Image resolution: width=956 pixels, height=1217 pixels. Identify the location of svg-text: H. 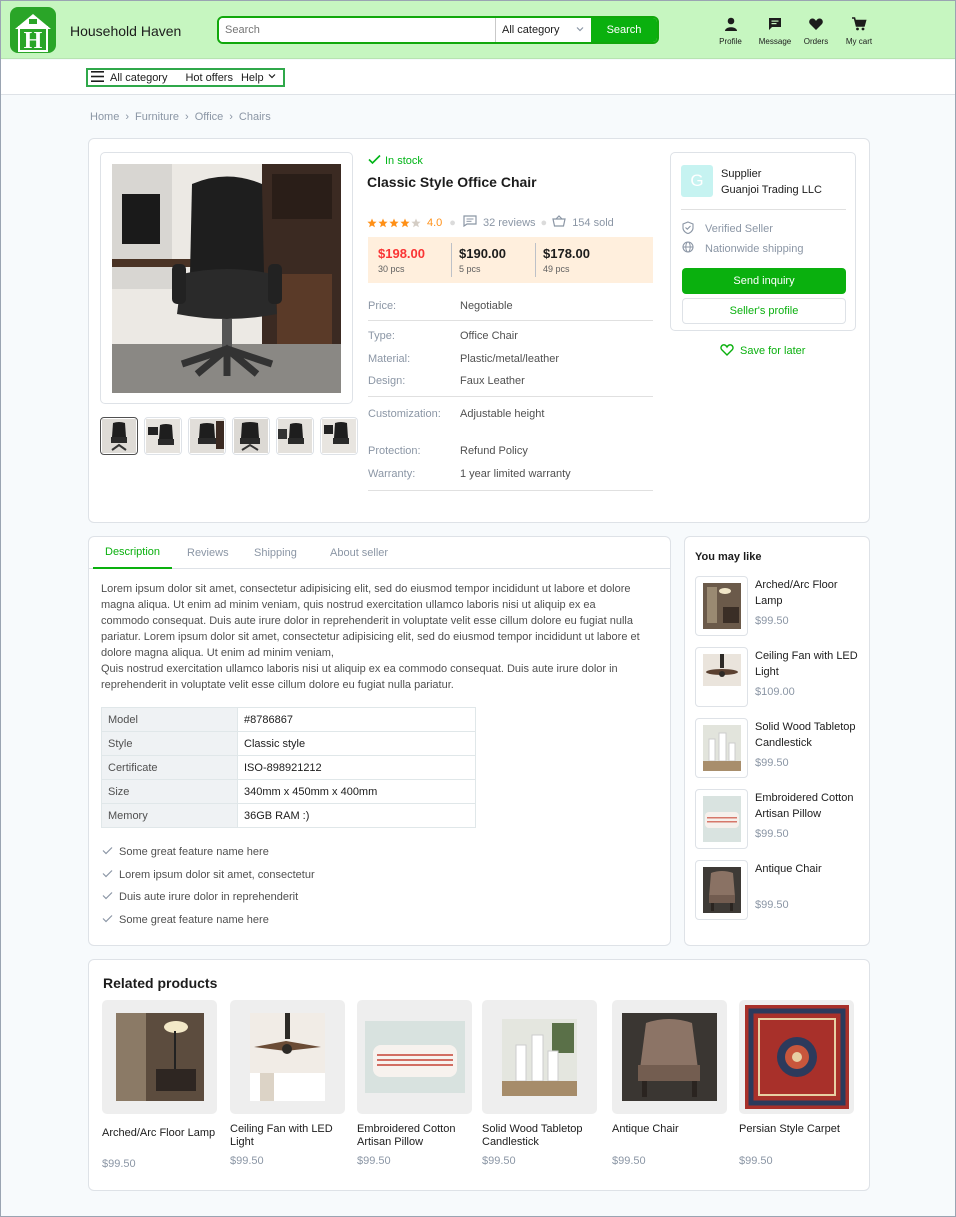
(33, 40).